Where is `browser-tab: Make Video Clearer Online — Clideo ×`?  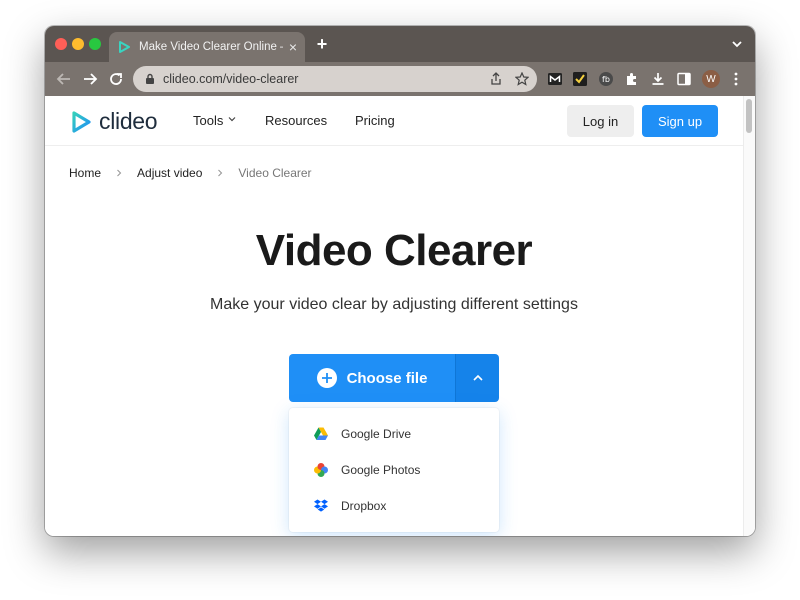 browser-tab: Make Video Clearer Online — Clideo × is located at coordinates (207, 47).